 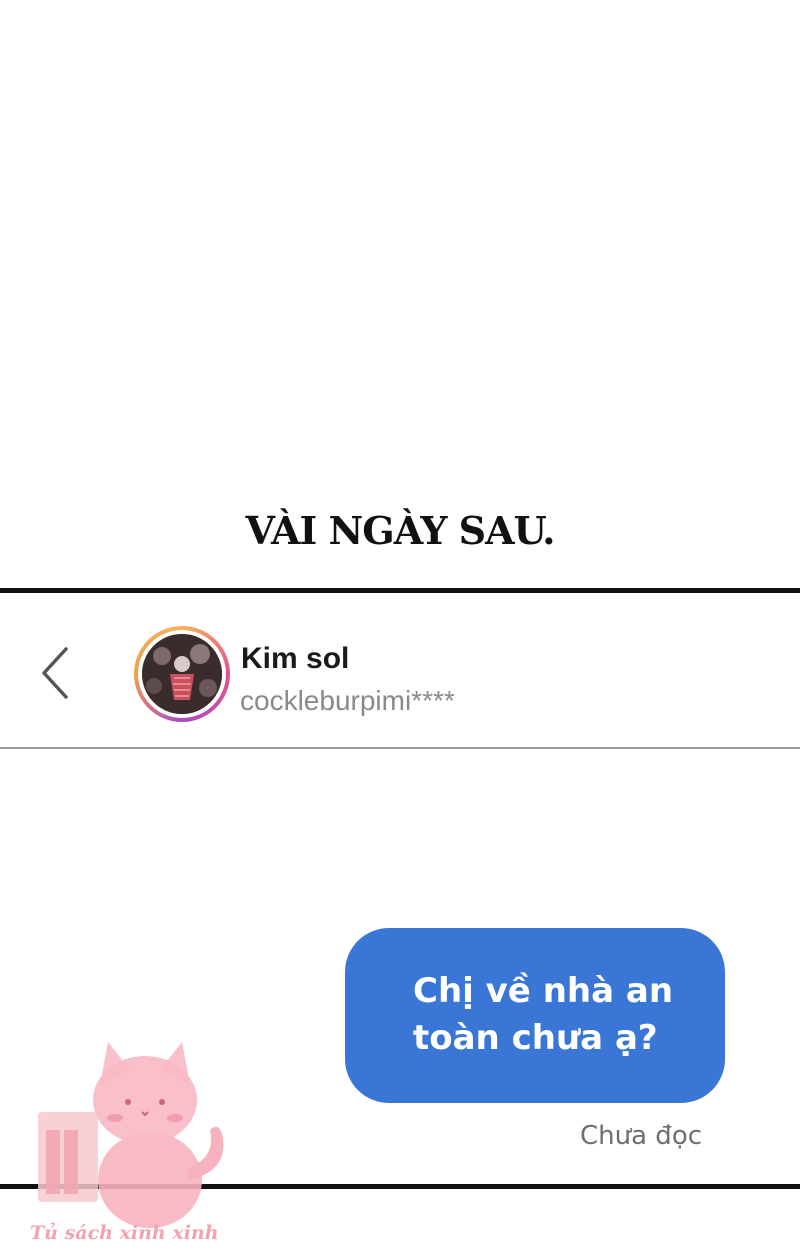 I want to click on contact-handle: cockleburpimi****, so click(x=347, y=700).